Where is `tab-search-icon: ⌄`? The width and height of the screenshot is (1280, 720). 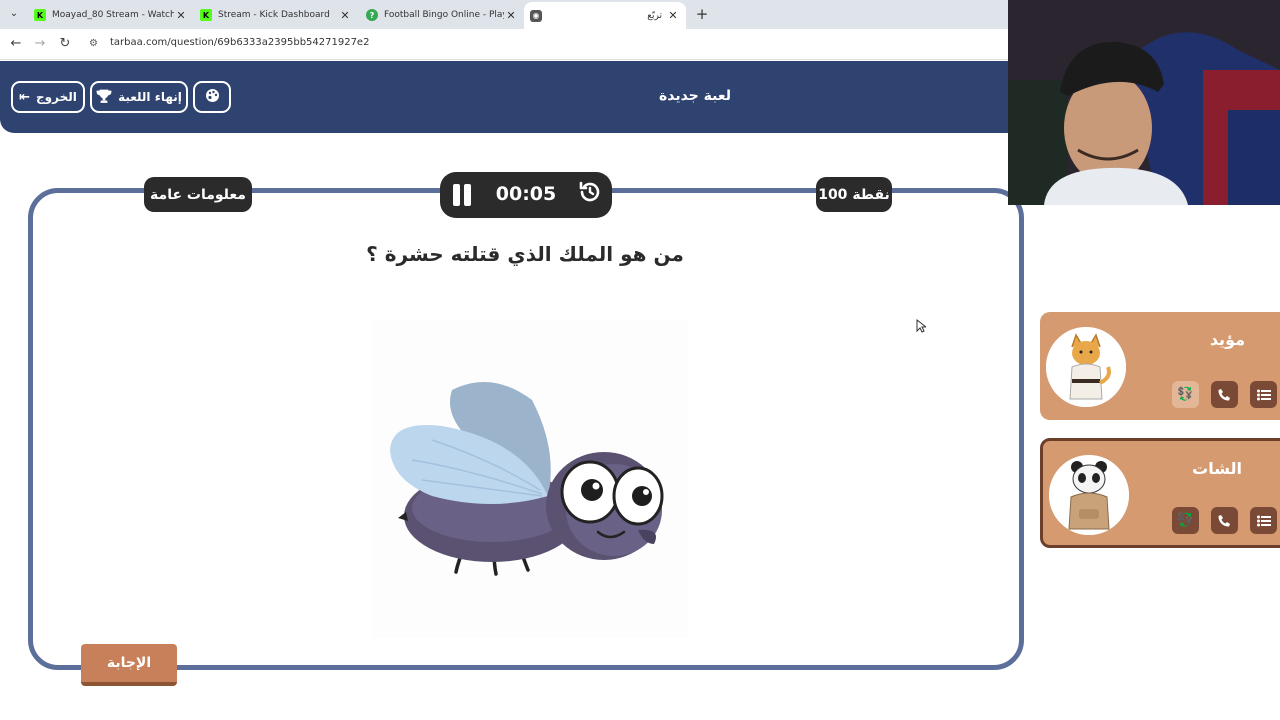
tab-search-icon: ⌄ is located at coordinates (14, 14).